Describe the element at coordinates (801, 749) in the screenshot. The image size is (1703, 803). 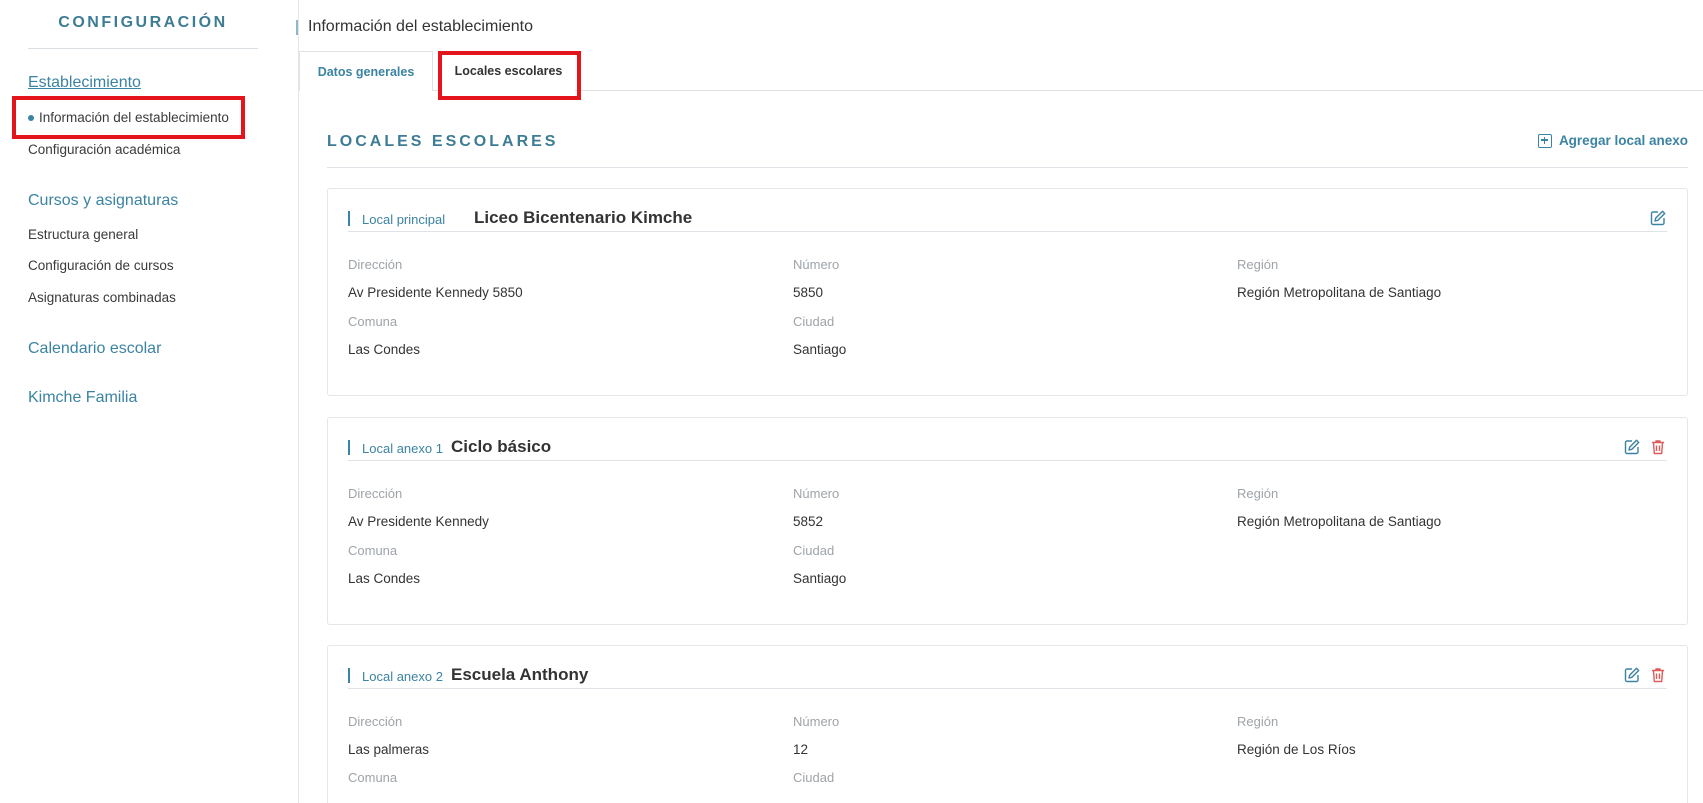
I see `value-numero: 12` at that location.